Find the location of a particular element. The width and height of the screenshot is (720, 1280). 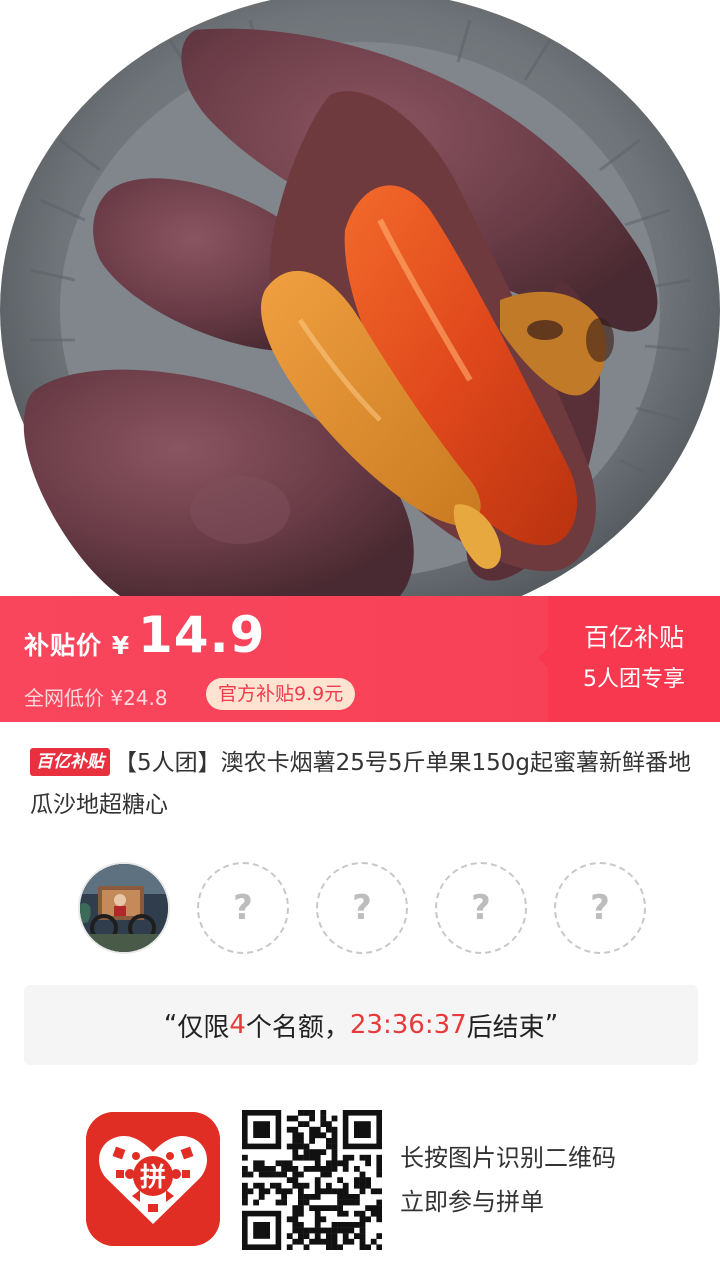

qr-code-graphic is located at coordinates (312, 1180).